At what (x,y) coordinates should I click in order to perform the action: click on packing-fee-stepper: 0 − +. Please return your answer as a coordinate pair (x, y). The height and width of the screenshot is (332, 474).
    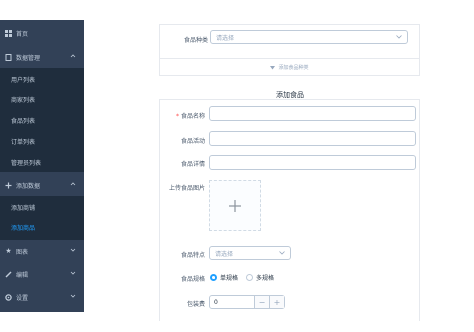
    Looking at the image, I should click on (247, 302).